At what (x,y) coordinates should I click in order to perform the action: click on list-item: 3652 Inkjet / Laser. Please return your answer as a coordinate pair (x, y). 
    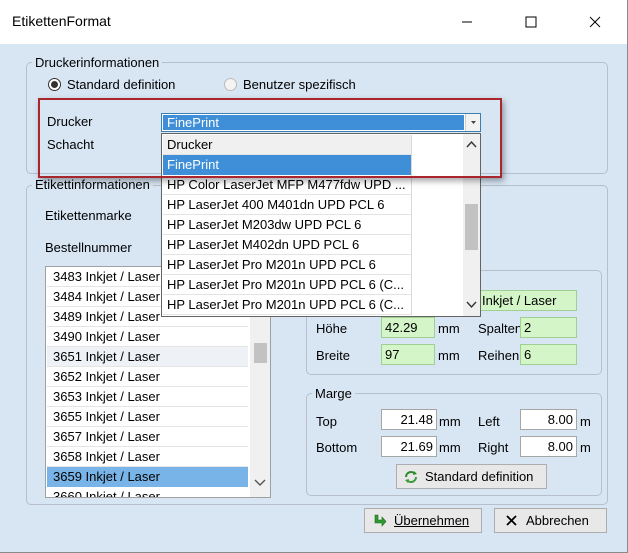
    Looking at the image, I should click on (147, 377).